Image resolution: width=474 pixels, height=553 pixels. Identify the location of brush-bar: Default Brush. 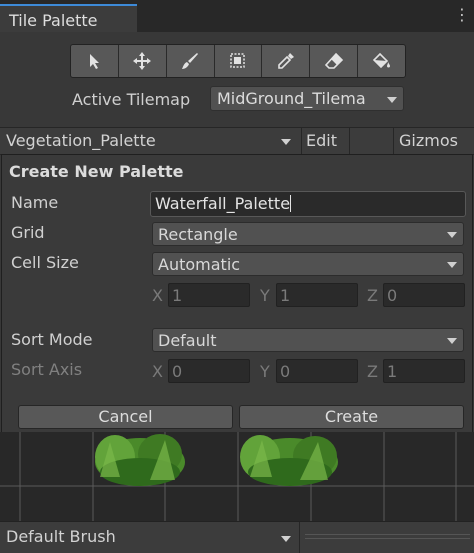
(237, 537).